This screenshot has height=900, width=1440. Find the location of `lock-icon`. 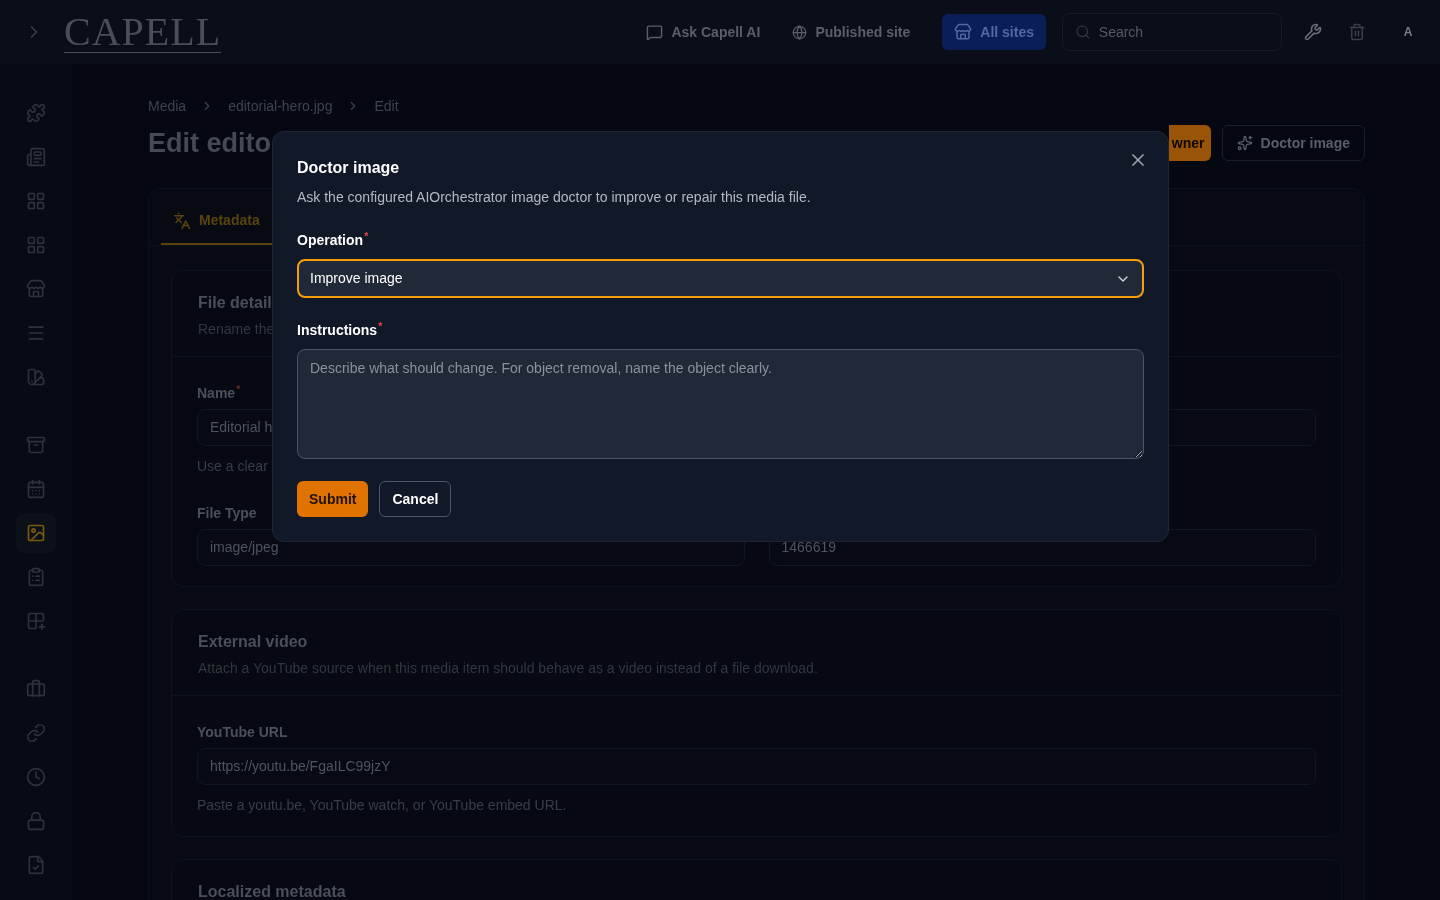

lock-icon is located at coordinates (36, 821).